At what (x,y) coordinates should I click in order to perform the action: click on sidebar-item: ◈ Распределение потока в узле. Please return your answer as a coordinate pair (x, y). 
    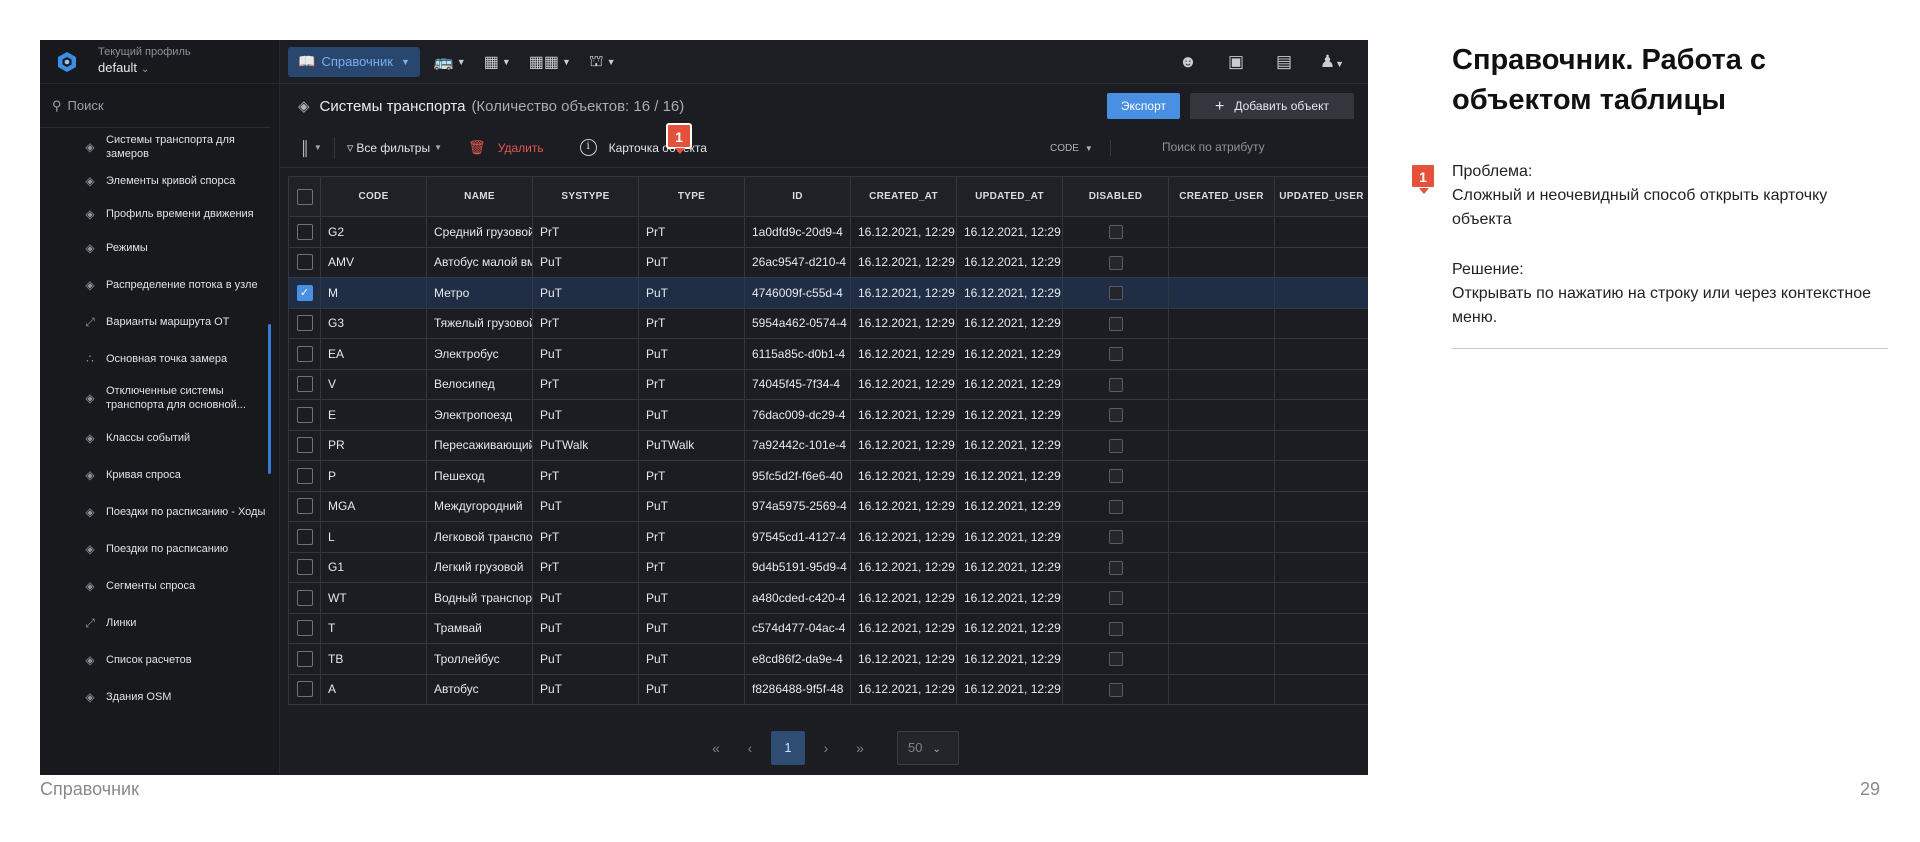
    Looking at the image, I should click on (156, 284).